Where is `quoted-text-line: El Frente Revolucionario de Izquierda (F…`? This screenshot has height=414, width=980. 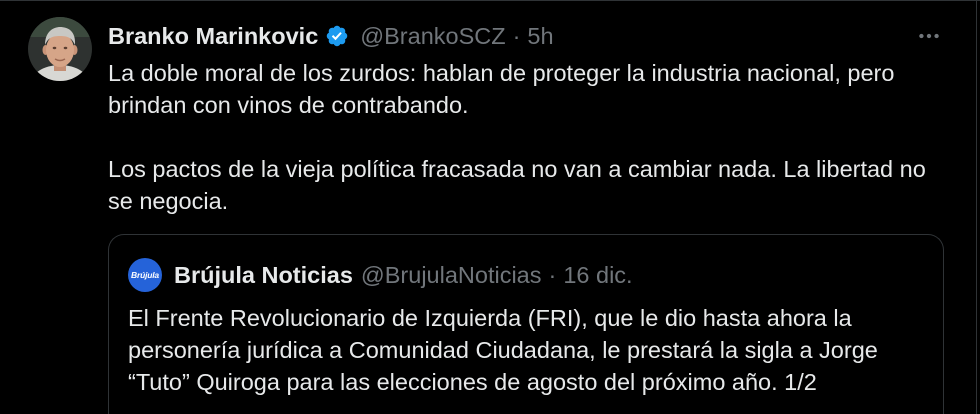
quoted-text-line: El Frente Revolucionario de Izquierda (F… is located at coordinates (490, 318).